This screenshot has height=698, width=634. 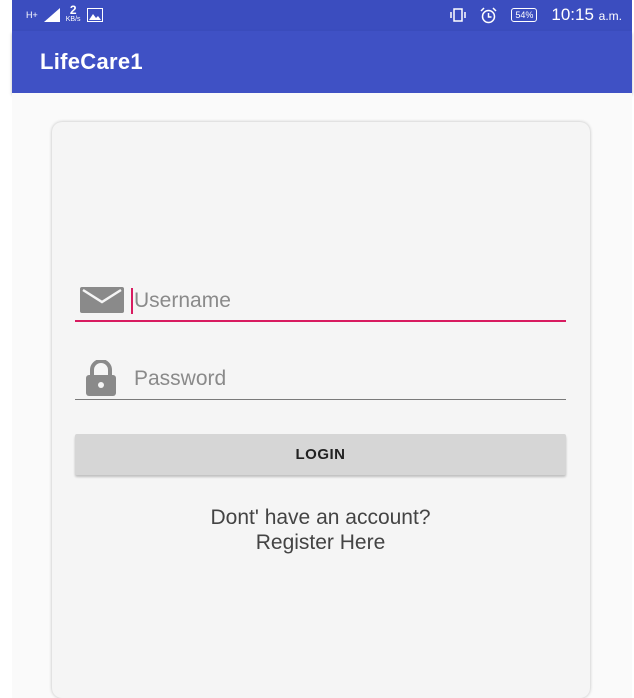 I want to click on register-line-1: Dont' have an account?, so click(x=320, y=517).